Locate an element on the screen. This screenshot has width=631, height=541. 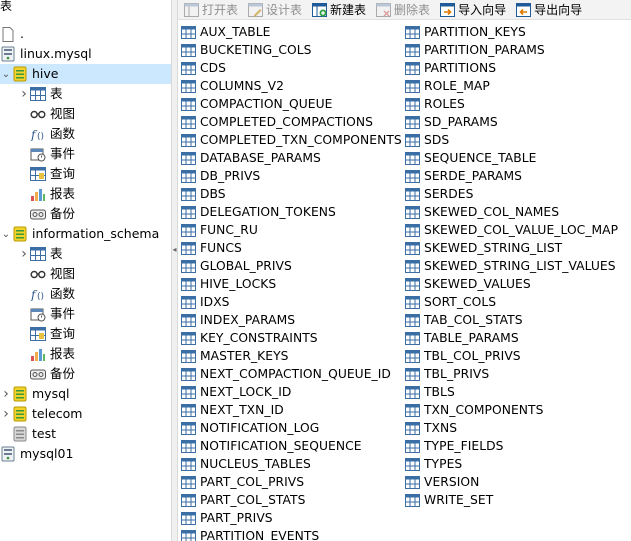
table-item: SEQUENCE_TABLE is located at coordinates (470, 158).